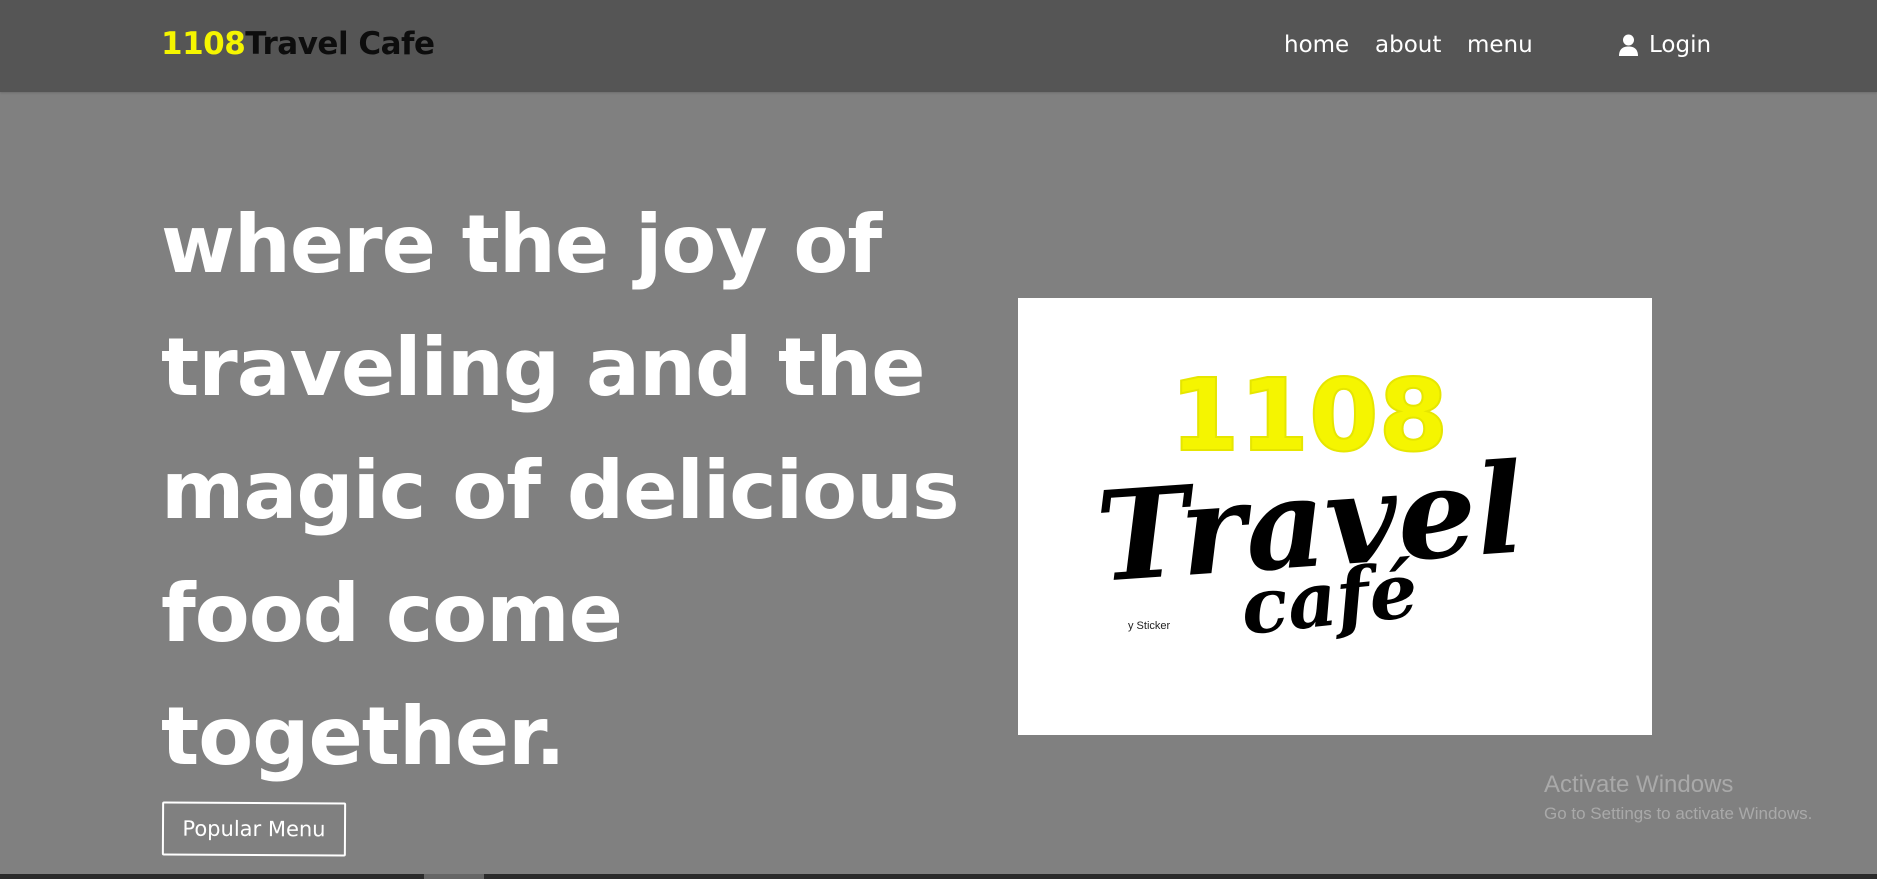  I want to click on nav-link-about: about, so click(1408, 45).